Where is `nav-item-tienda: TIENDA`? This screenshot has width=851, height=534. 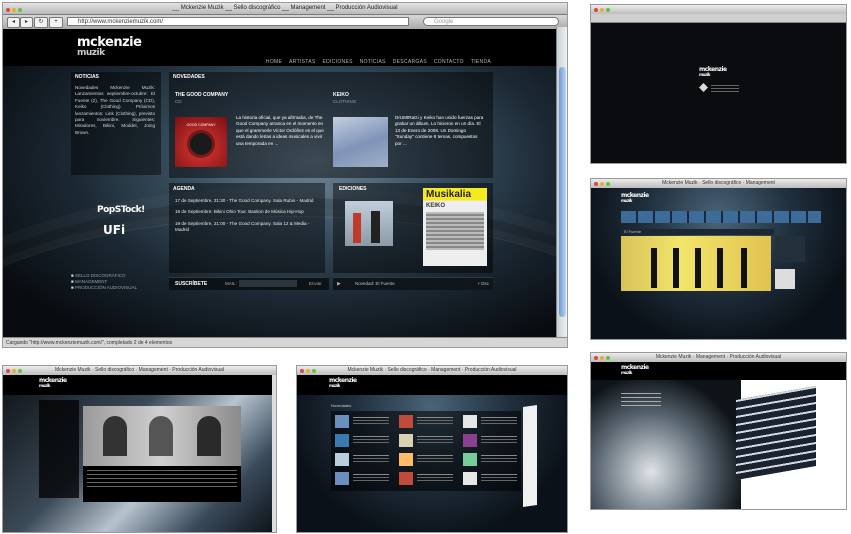 nav-item-tienda: TIENDA is located at coordinates (481, 62).